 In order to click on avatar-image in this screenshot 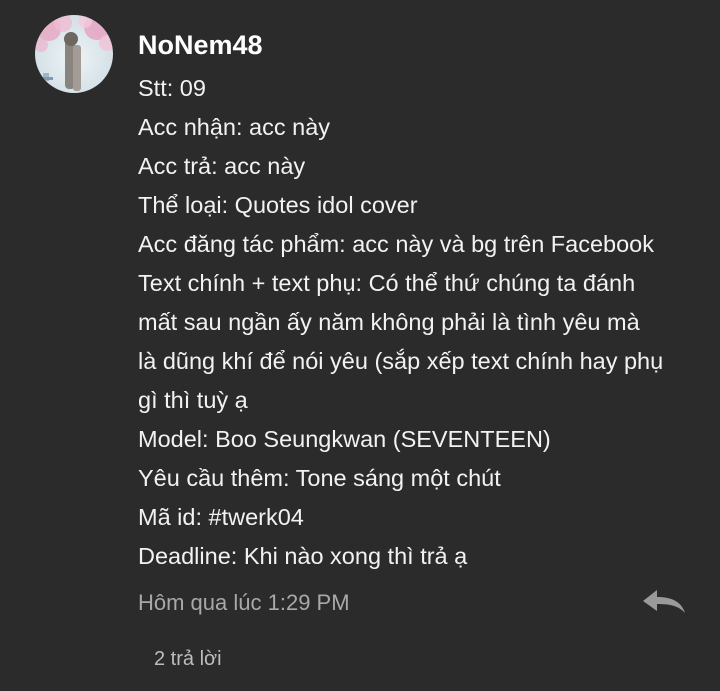, I will do `click(74, 54)`.